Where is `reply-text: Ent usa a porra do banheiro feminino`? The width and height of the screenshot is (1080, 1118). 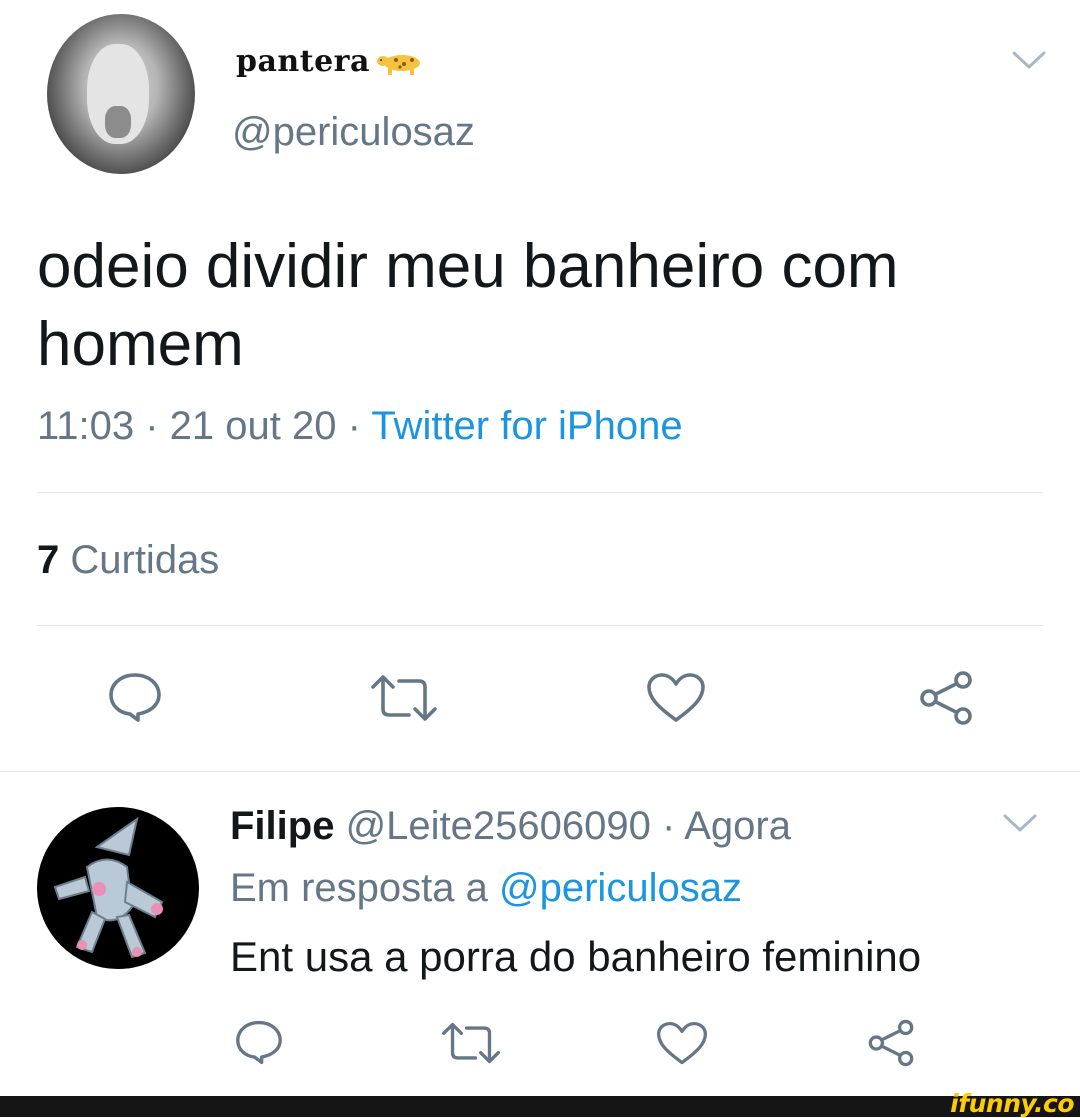
reply-text: Ent usa a porra do banheiro feminino is located at coordinates (576, 956).